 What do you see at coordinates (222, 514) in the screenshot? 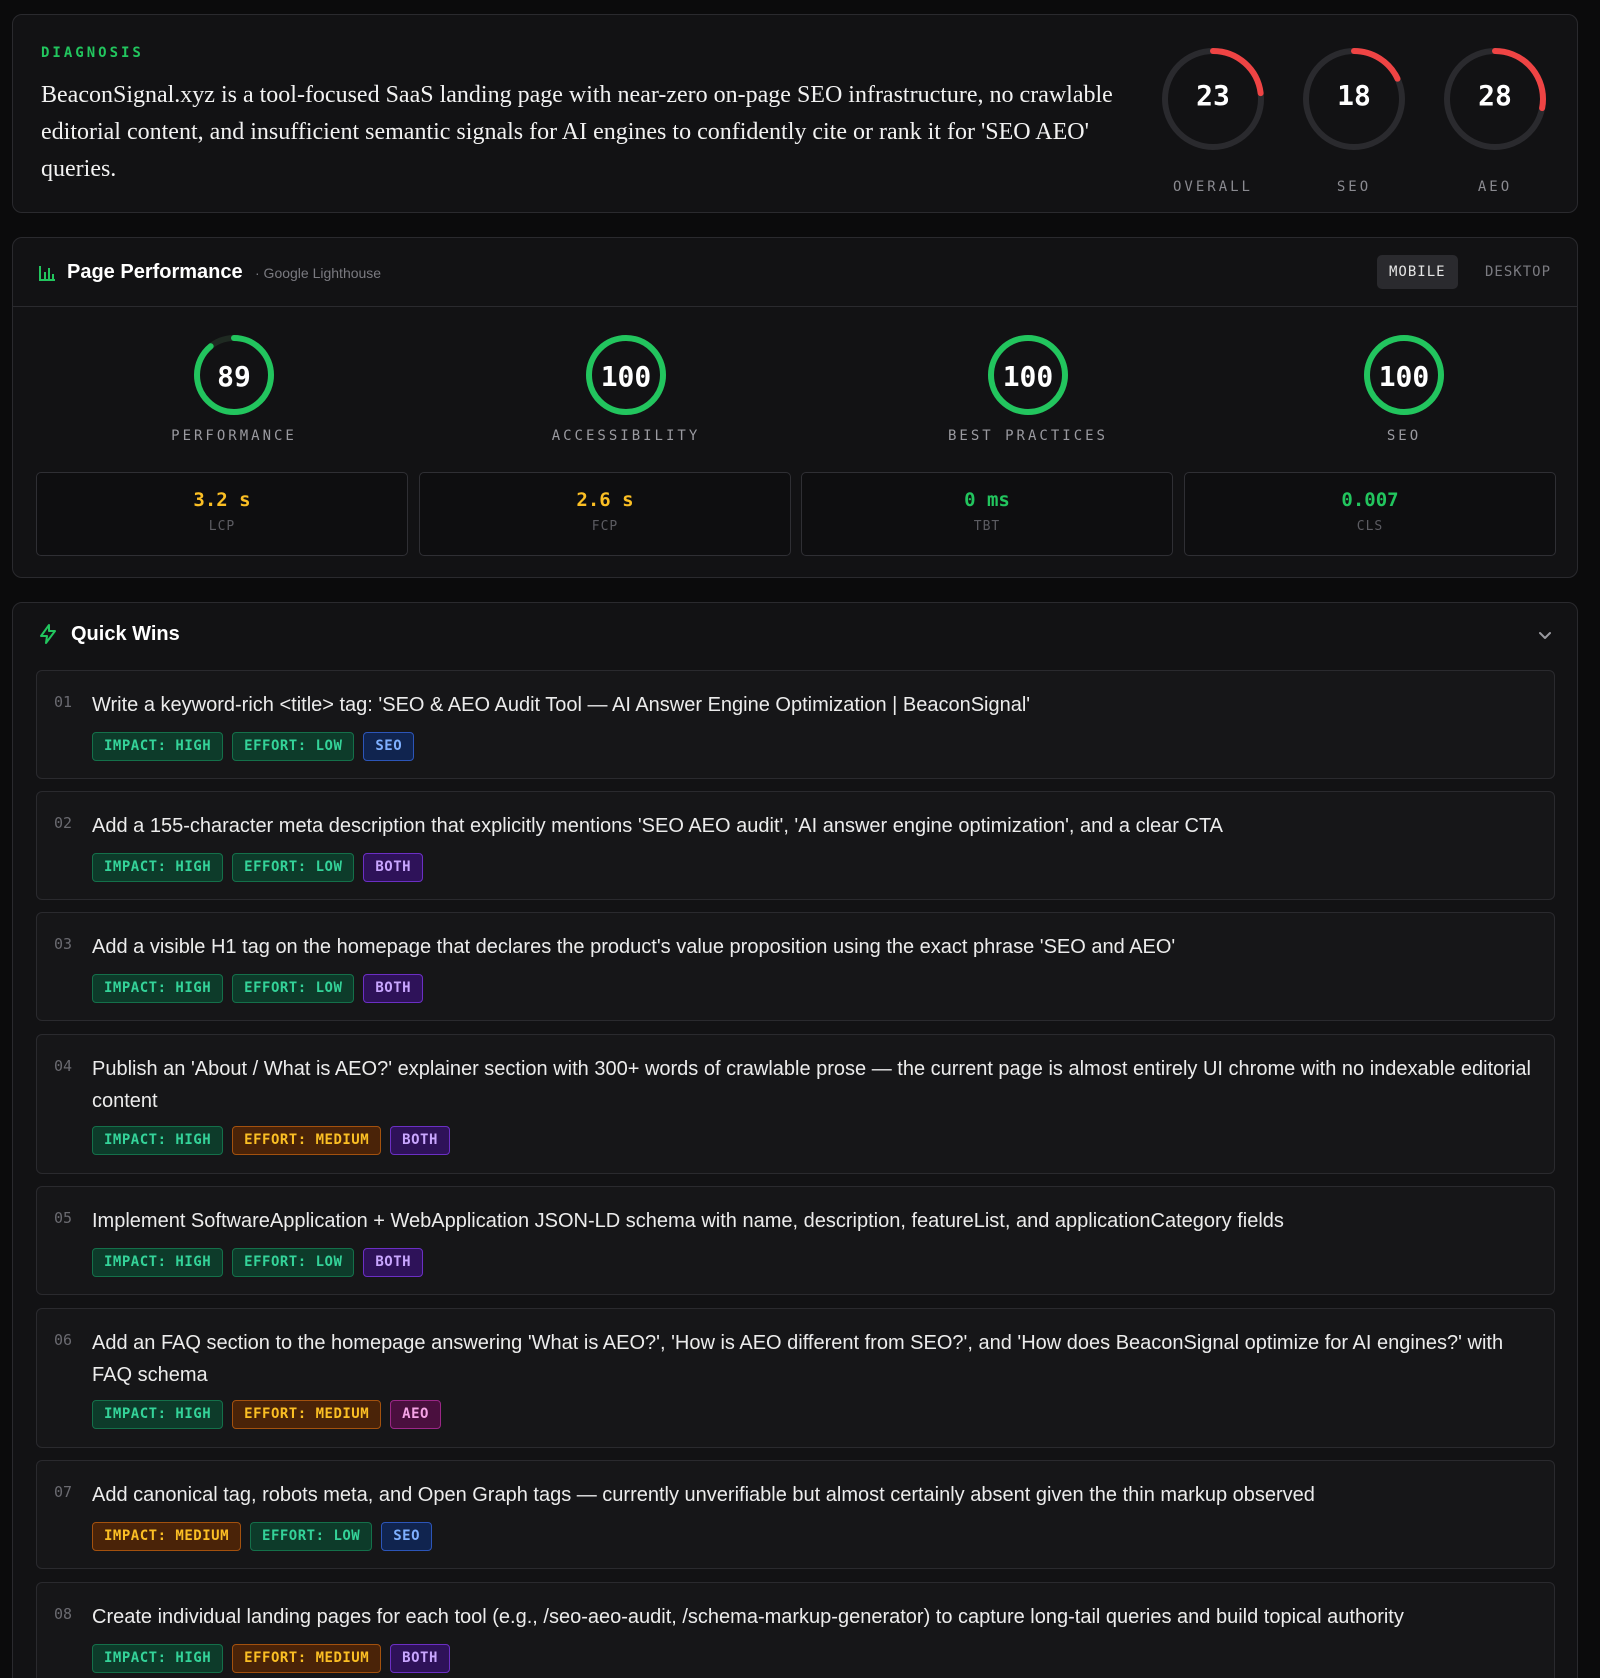
I see `metric-lcp: 3.2 s LCP` at bounding box center [222, 514].